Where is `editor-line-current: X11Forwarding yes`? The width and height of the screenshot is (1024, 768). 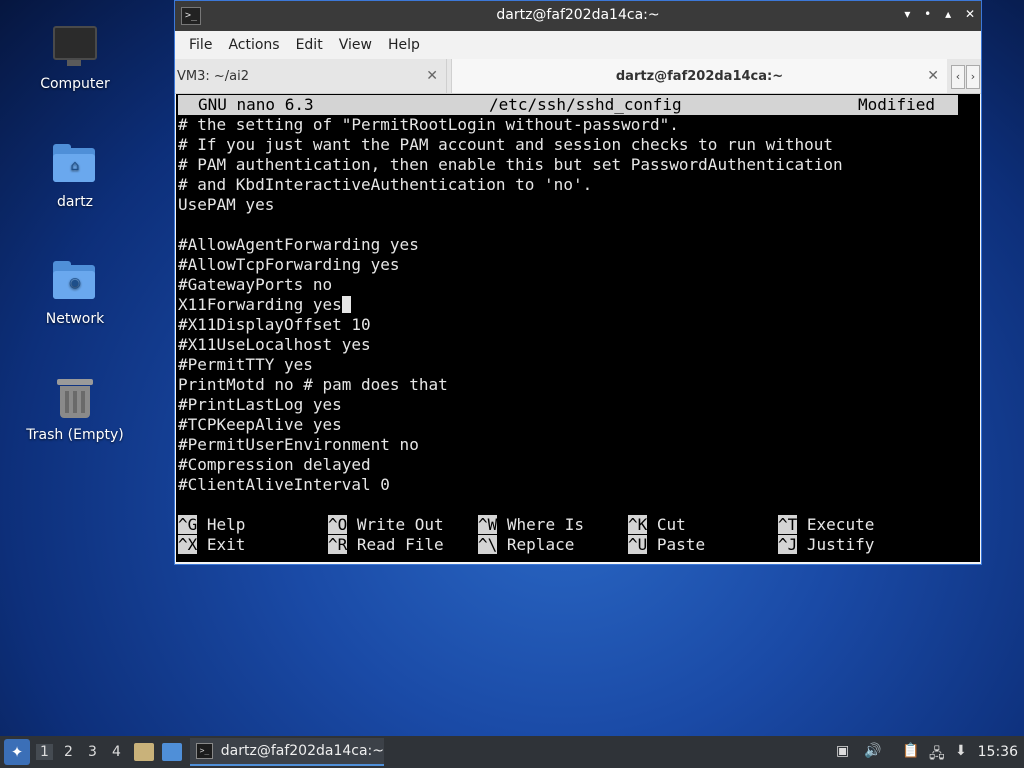
editor-line-current: X11Forwarding yes is located at coordinates (264, 305).